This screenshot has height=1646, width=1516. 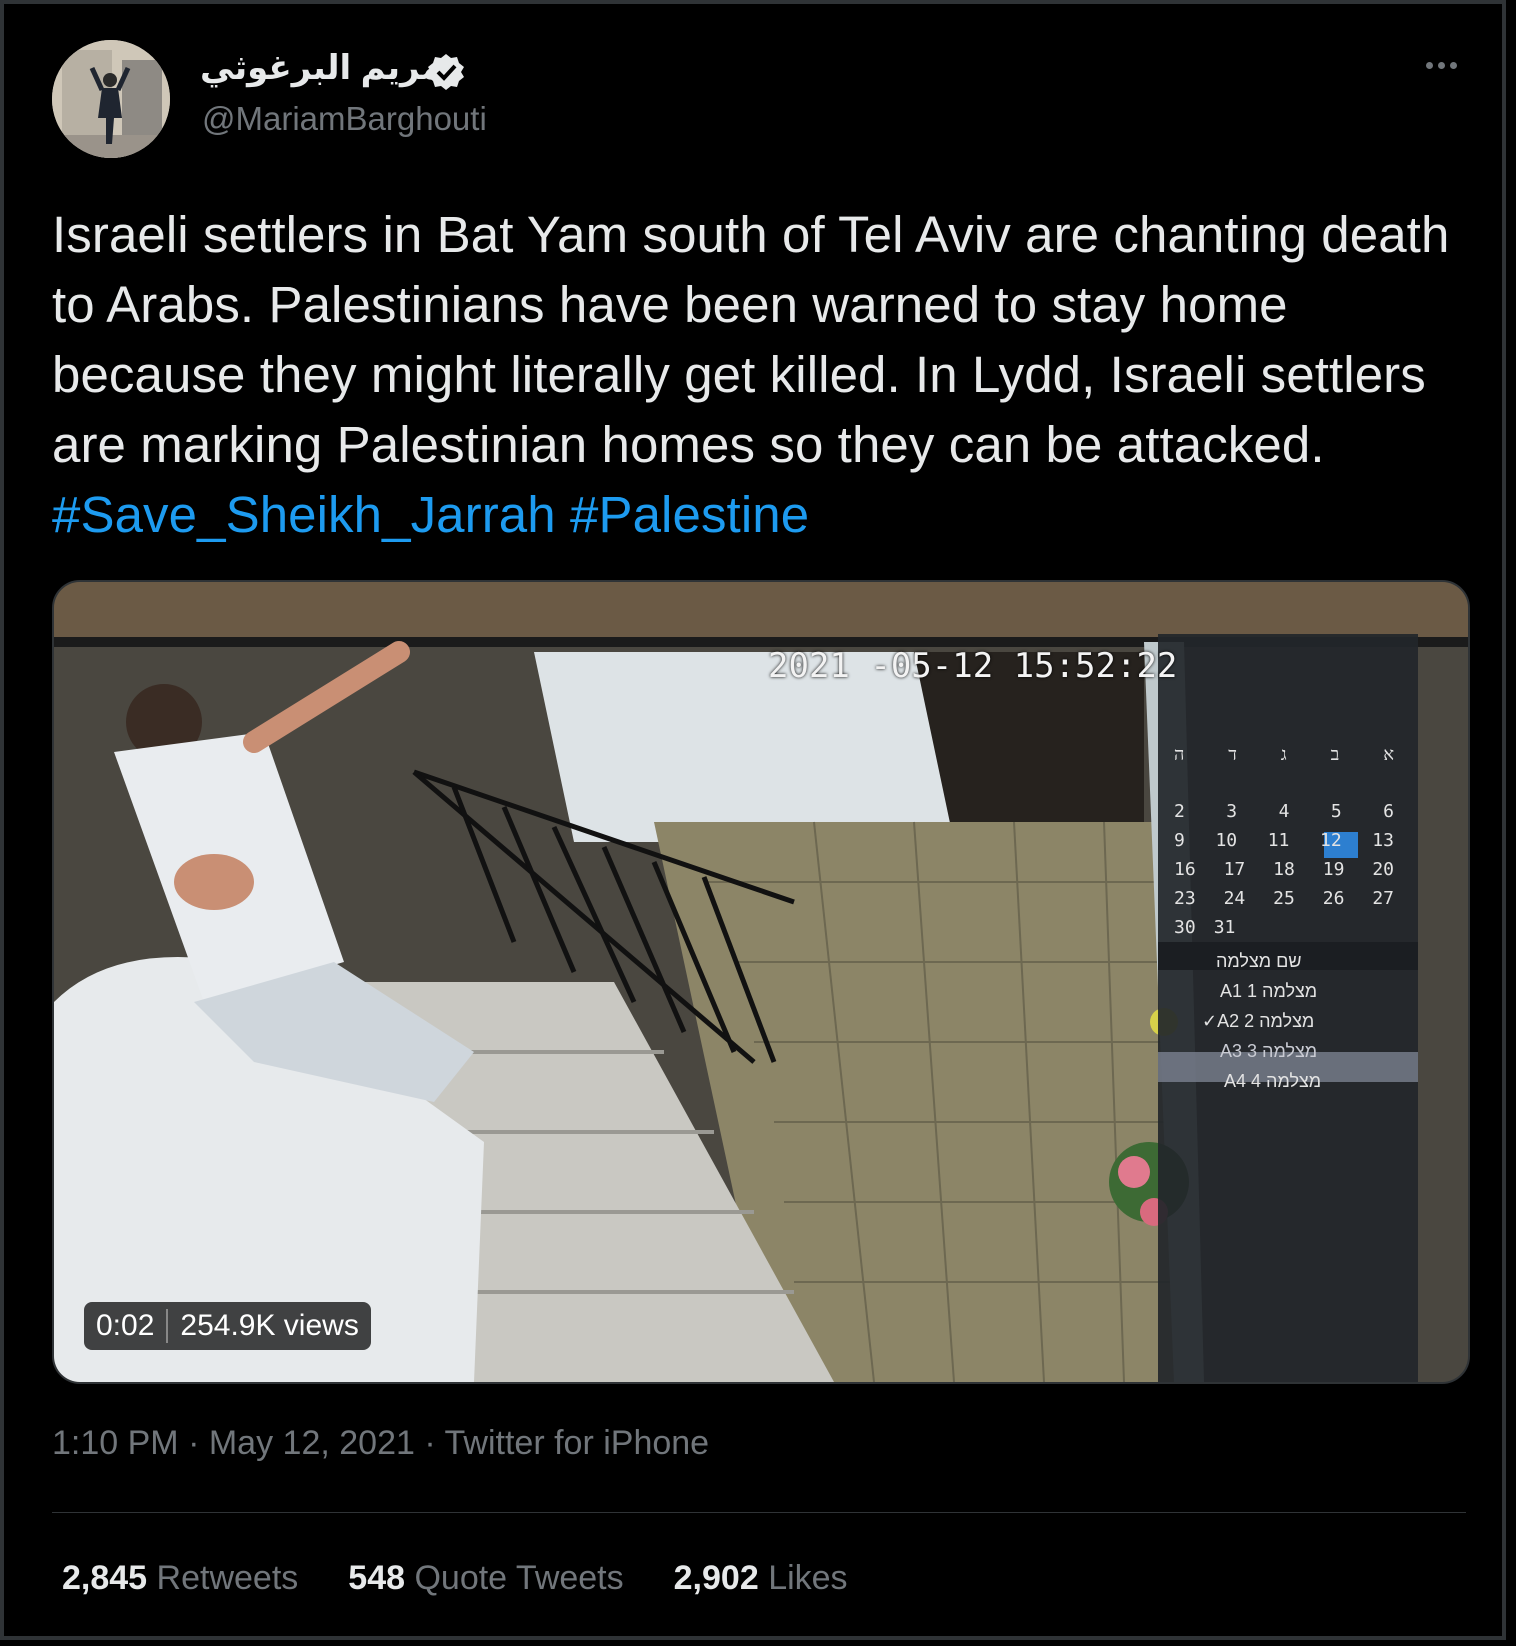 What do you see at coordinates (446, 72) in the screenshot?
I see `verified-badge-icon` at bounding box center [446, 72].